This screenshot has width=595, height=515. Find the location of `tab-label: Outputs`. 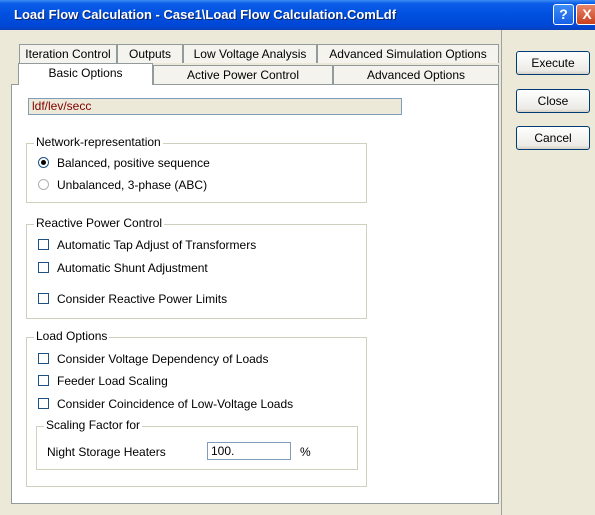

tab-label: Outputs is located at coordinates (150, 54).